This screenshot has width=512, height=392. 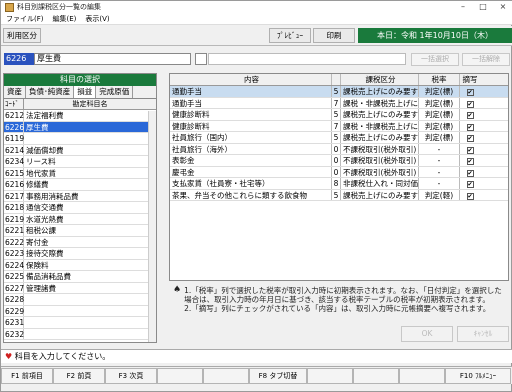 I want to click on list-item: 6234 リース料, so click(x=80, y=162).